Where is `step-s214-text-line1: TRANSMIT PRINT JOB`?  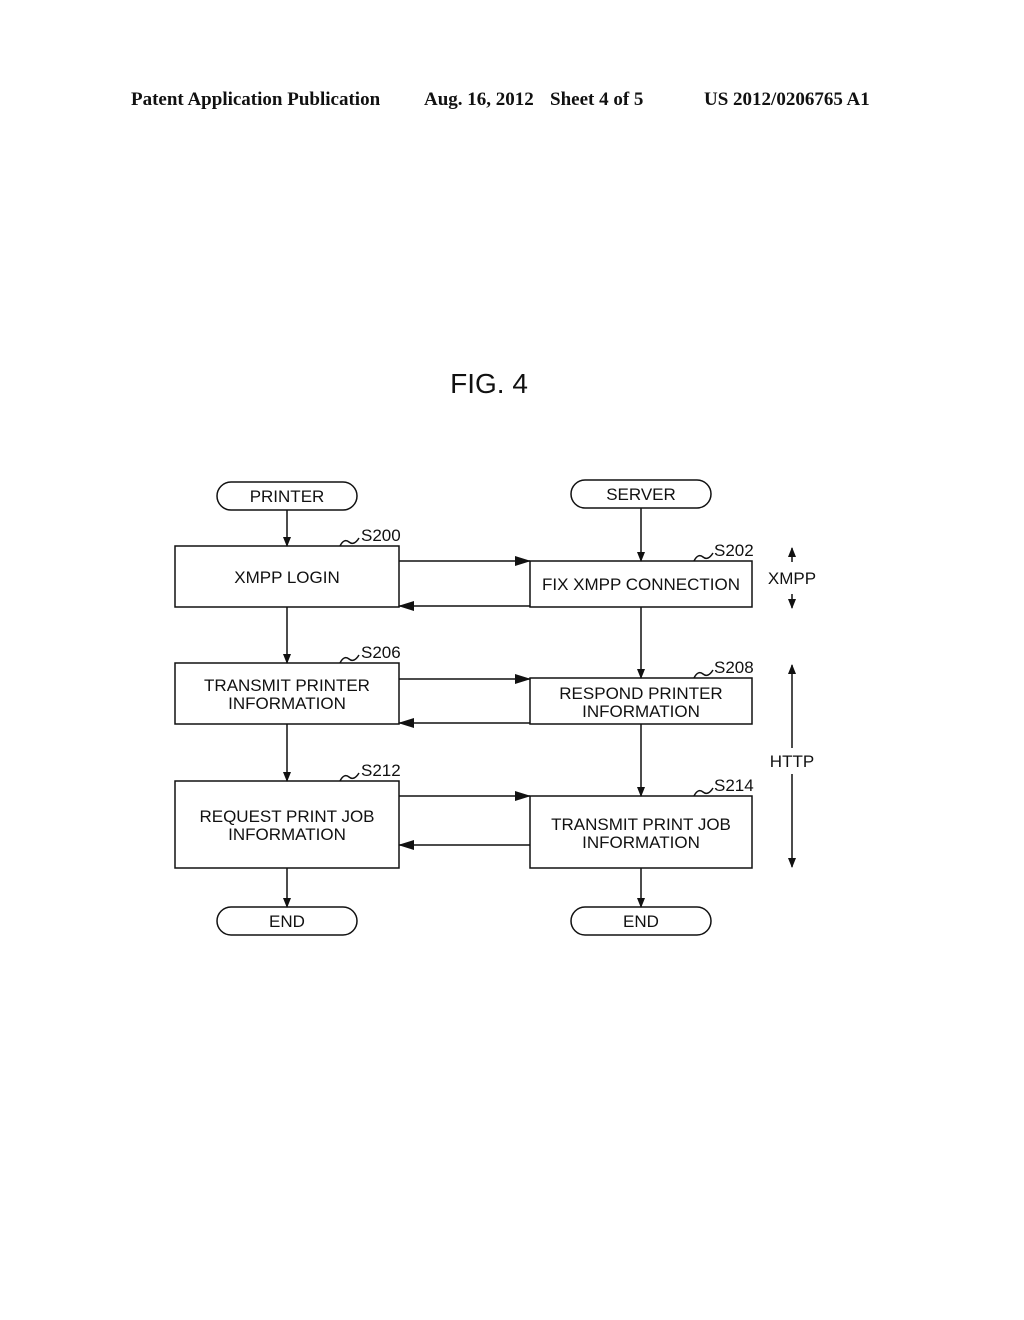 step-s214-text-line1: TRANSMIT PRINT JOB is located at coordinates (641, 824).